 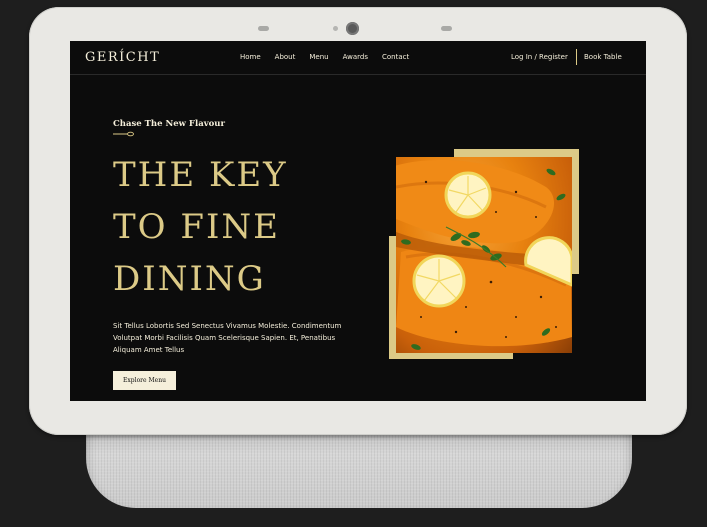 I want to click on nav-link-awards: Awards, so click(x=355, y=57).